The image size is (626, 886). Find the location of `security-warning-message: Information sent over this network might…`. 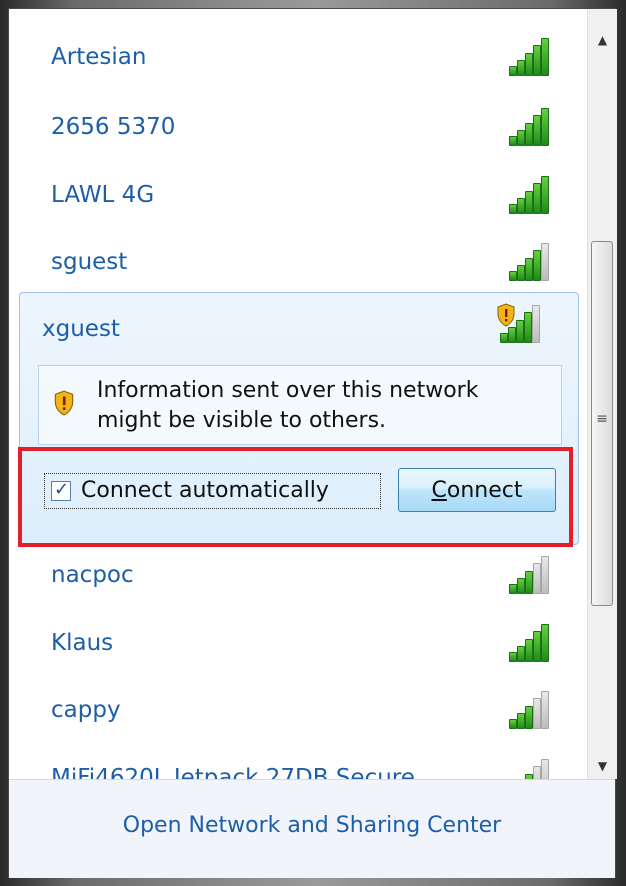

security-warning-message: Information sent over this network might… is located at coordinates (300, 405).